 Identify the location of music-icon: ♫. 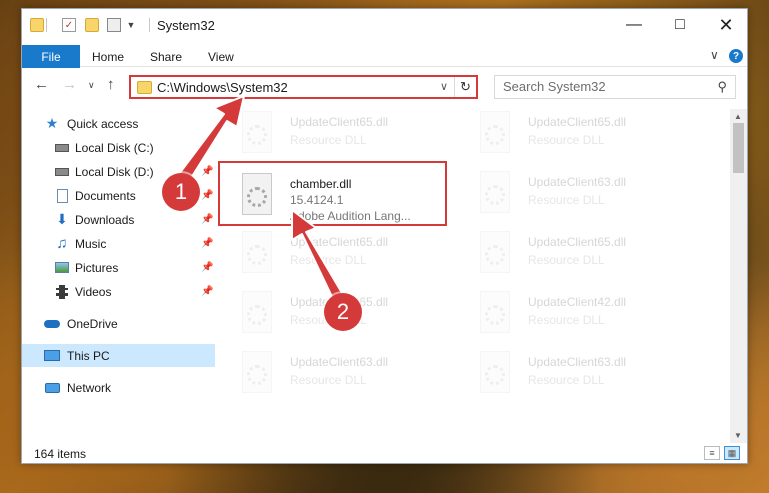
(62, 243).